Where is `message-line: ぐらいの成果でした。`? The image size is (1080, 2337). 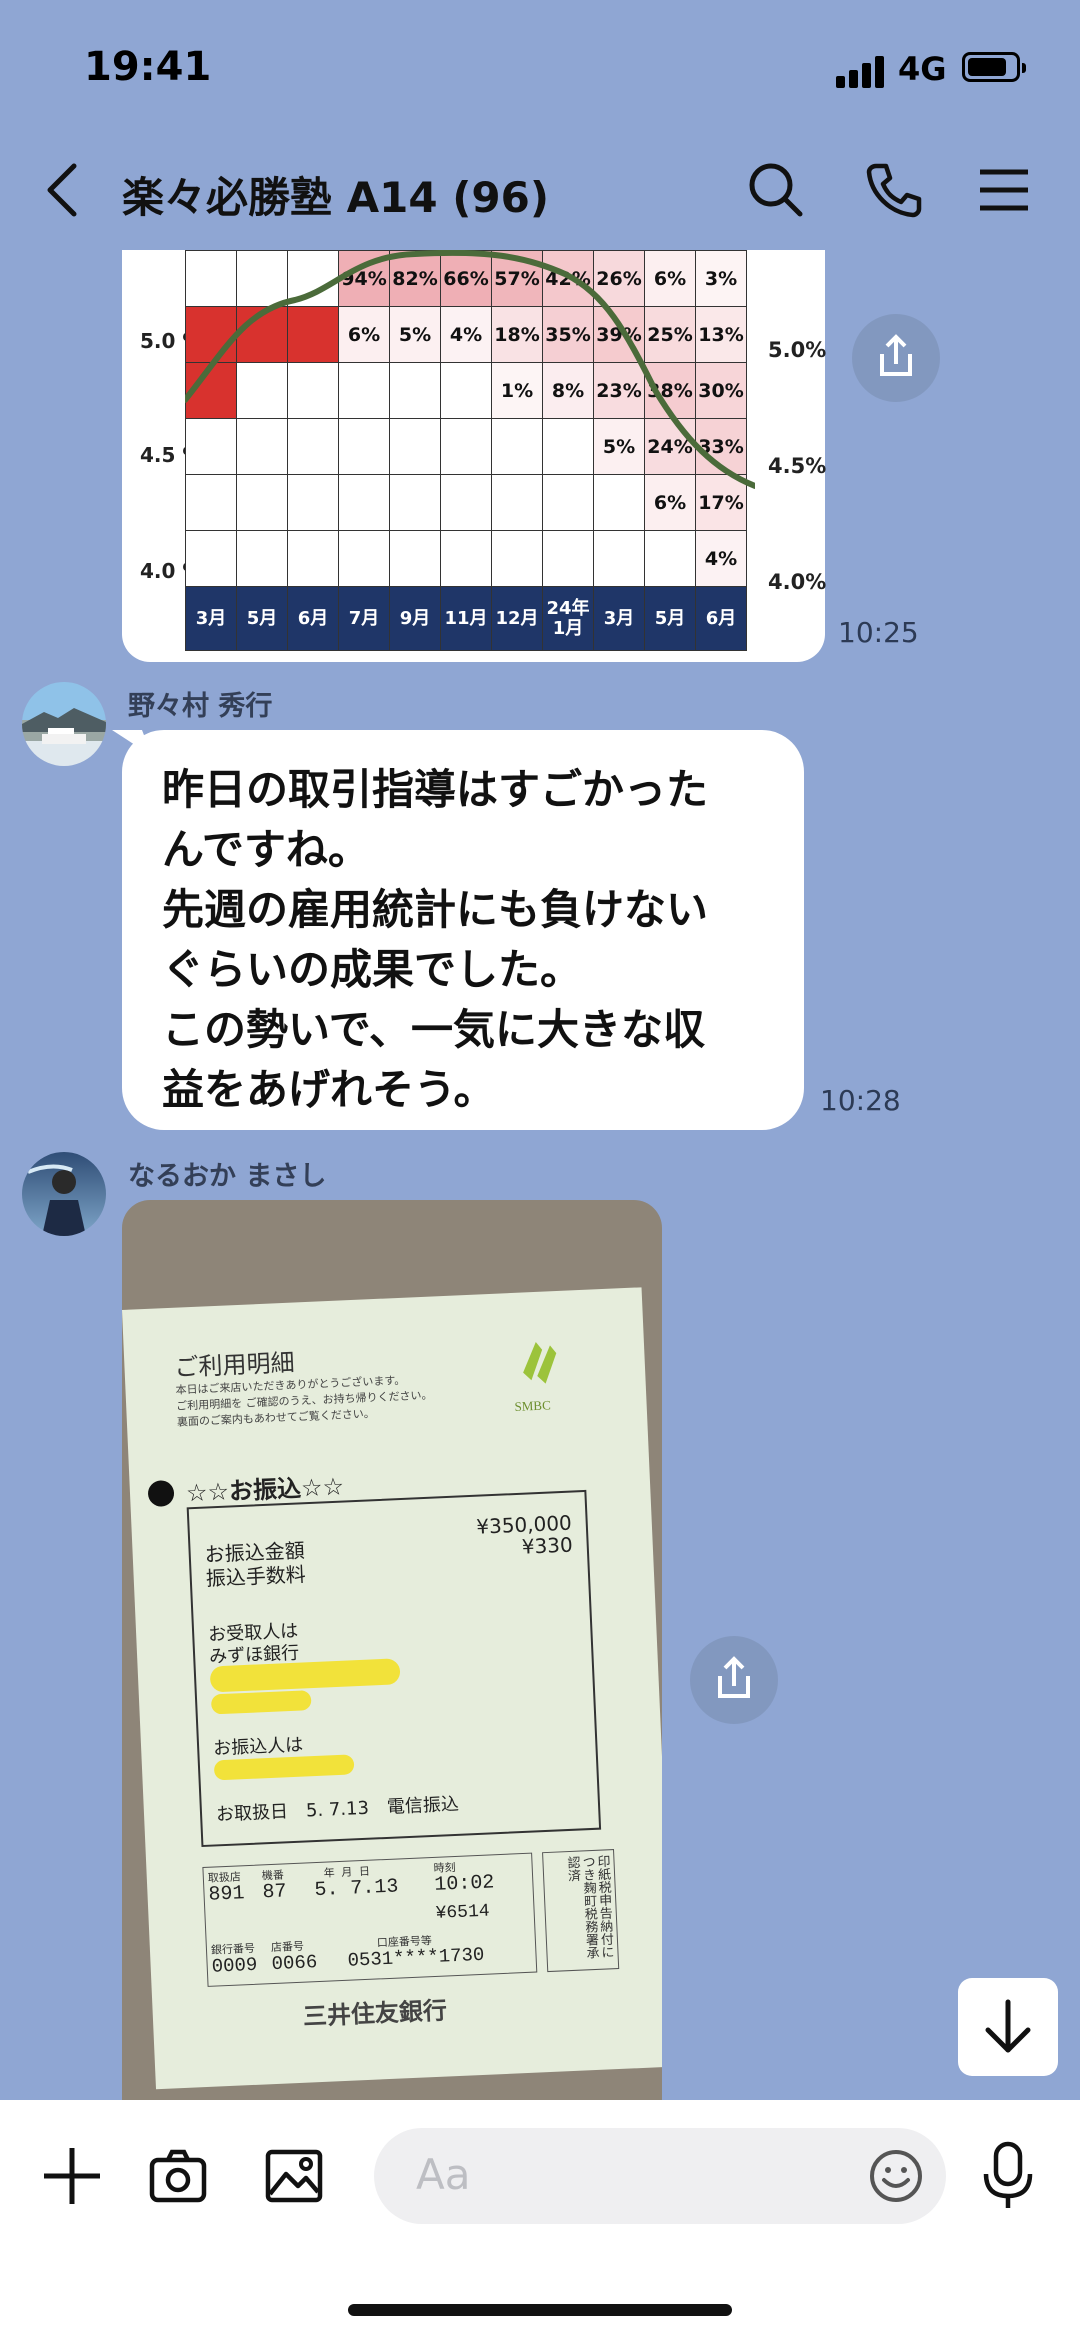 message-line: ぐらいの成果でした。 is located at coordinates (372, 969).